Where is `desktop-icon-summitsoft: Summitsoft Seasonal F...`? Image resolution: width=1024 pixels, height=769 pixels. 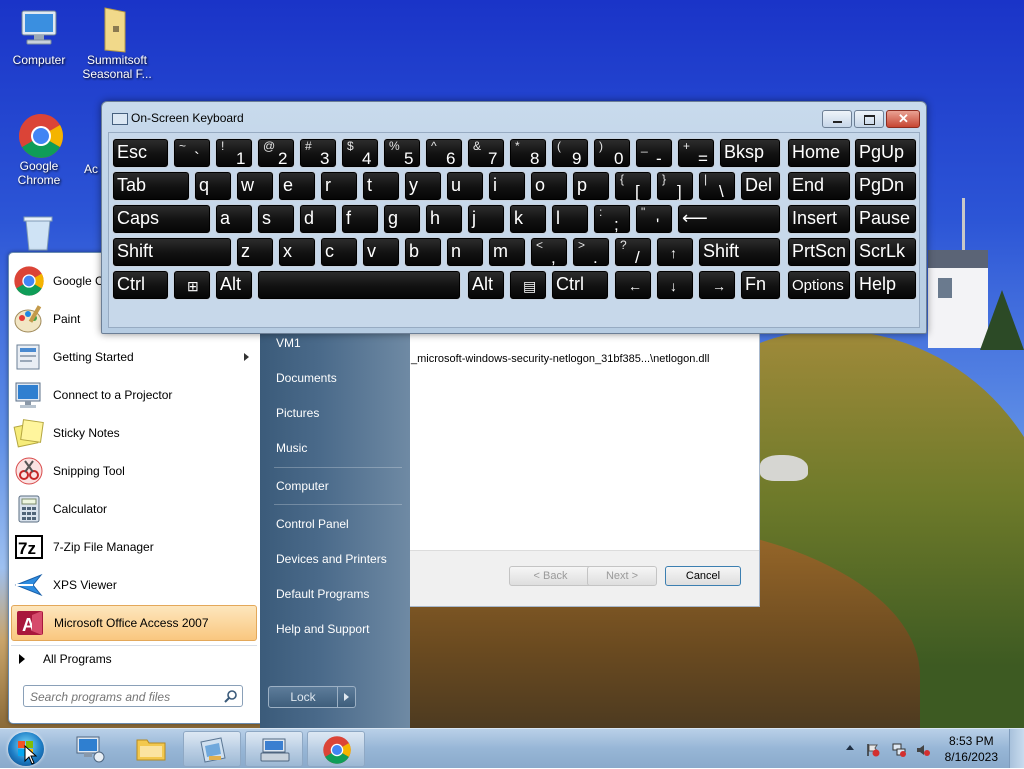
desktop-icon-summitsoft: Summitsoft Seasonal F... is located at coordinates (117, 43).